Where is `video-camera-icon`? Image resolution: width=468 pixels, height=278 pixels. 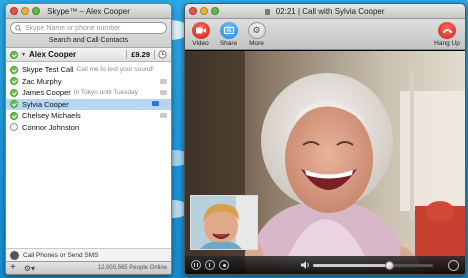
video-camera-icon is located at coordinates (200, 30).